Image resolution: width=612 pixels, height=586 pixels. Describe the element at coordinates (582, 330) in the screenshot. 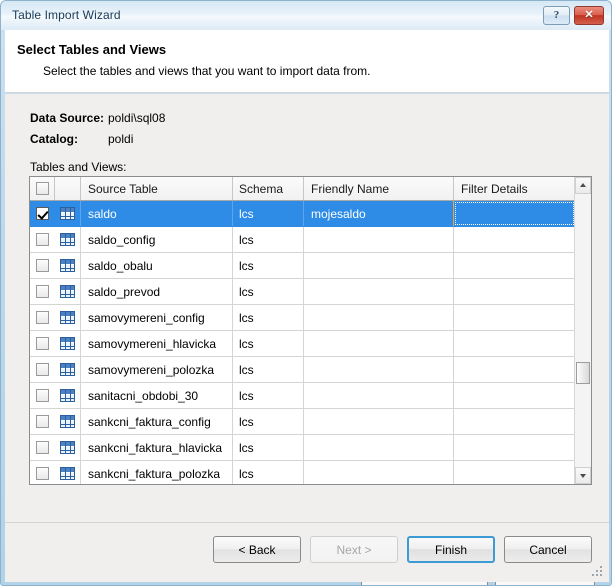

I see `grid-vertical-scrollbar` at that location.